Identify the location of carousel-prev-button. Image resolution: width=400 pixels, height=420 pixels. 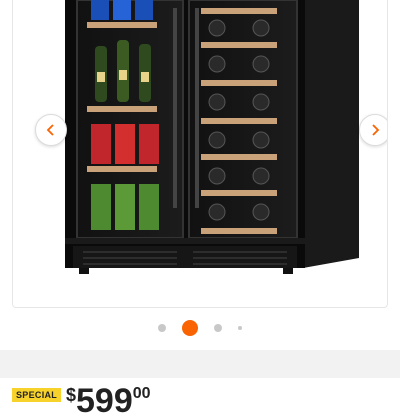
(51, 130).